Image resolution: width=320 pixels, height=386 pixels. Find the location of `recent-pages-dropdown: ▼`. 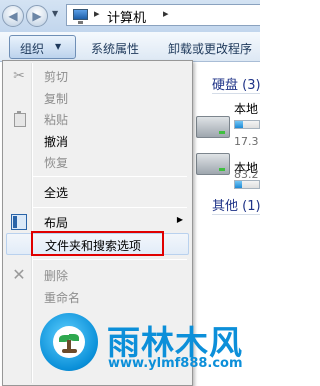

recent-pages-dropdown: ▼ is located at coordinates (55, 13).